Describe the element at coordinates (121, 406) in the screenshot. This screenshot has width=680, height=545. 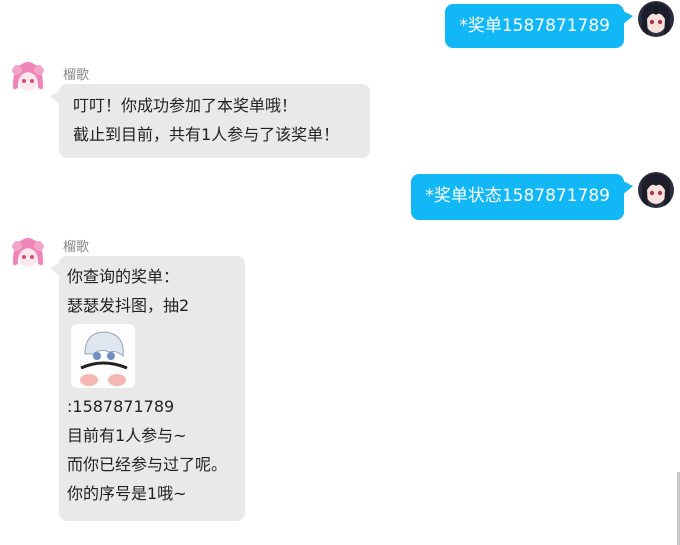
I see `bot-message-line: :1587871789` at that location.